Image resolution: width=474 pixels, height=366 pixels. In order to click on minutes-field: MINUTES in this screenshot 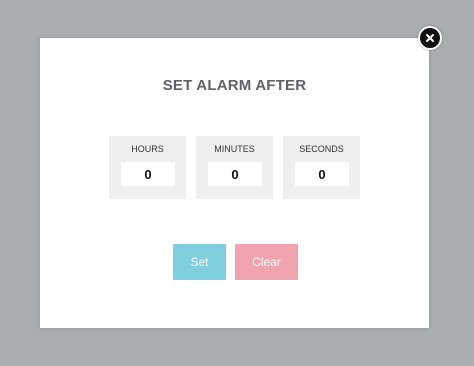, I will do `click(234, 167)`.